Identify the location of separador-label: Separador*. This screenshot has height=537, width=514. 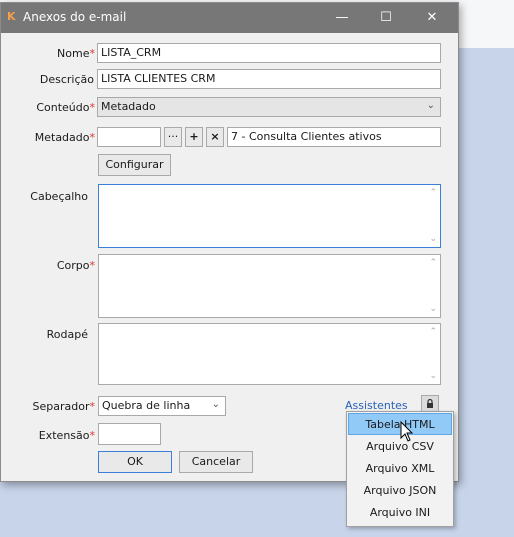
(48, 406).